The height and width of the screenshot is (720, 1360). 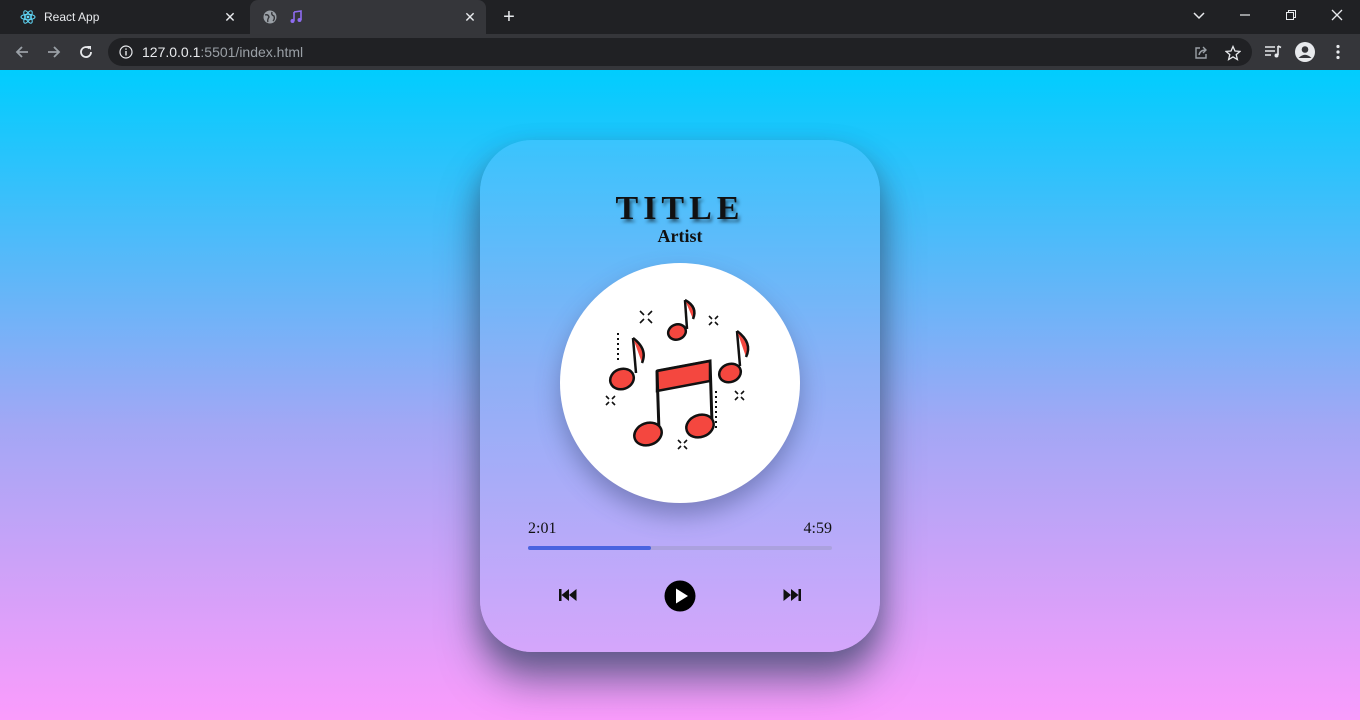 I want to click on skip-next-icon, so click(x=792, y=595).